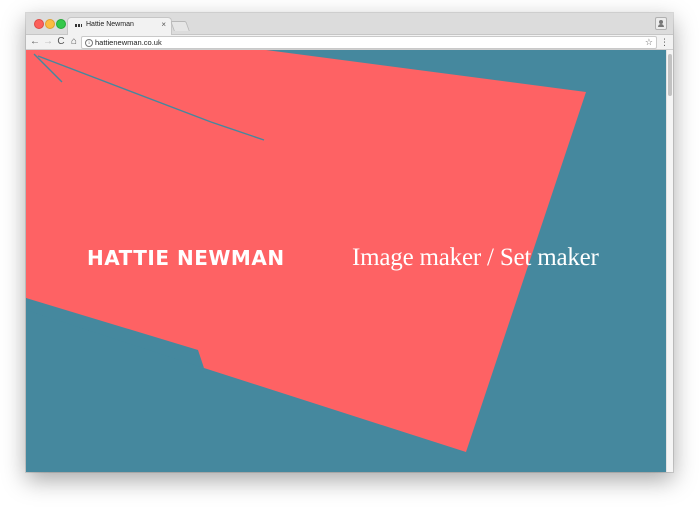 The image size is (699, 509). I want to click on tab-hattie-newman: Hattie Newman ×, so click(119, 26).